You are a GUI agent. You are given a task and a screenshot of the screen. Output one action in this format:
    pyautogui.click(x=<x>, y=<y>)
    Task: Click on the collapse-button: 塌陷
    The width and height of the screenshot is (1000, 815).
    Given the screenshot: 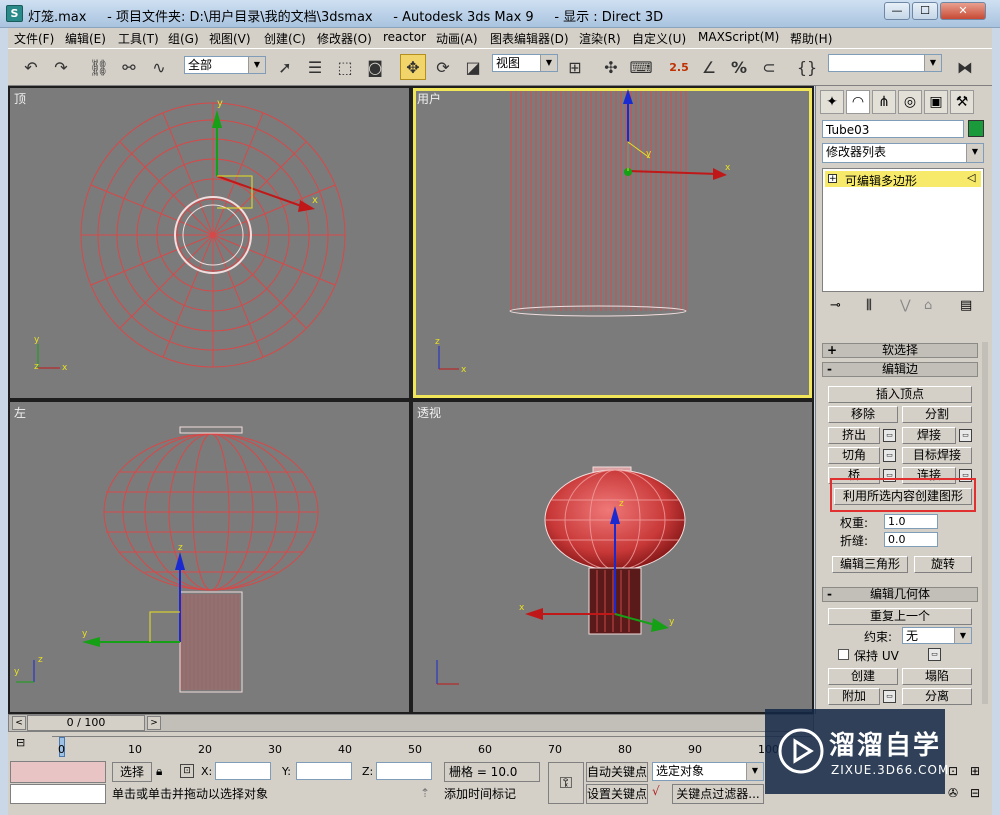 What is the action you would take?
    pyautogui.click(x=937, y=676)
    